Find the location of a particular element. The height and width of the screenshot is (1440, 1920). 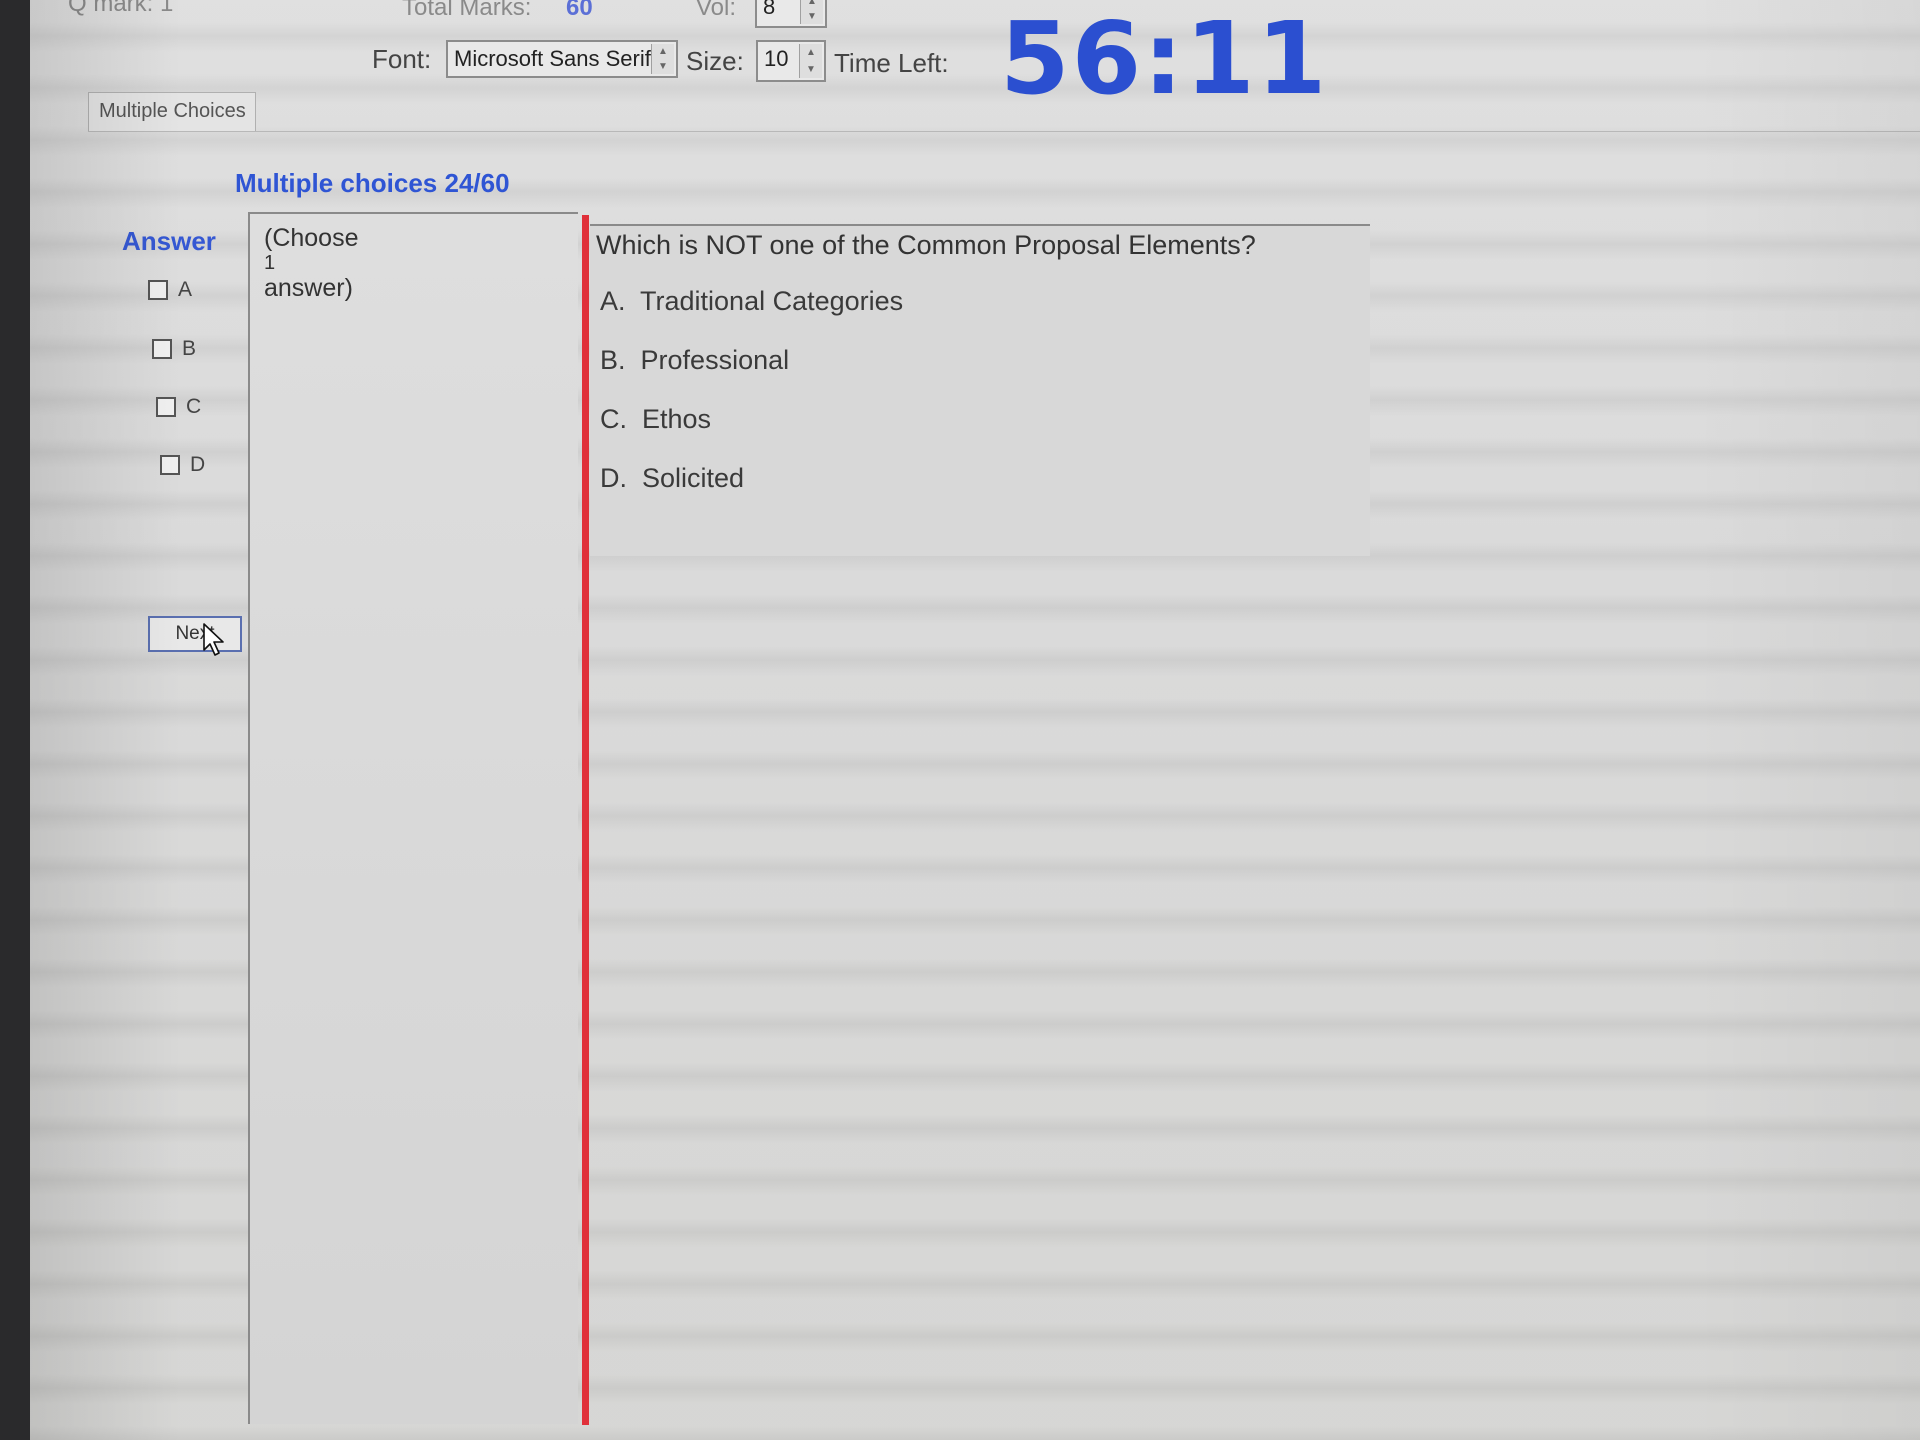

option-a: A. Traditional Categories is located at coordinates (751, 301).